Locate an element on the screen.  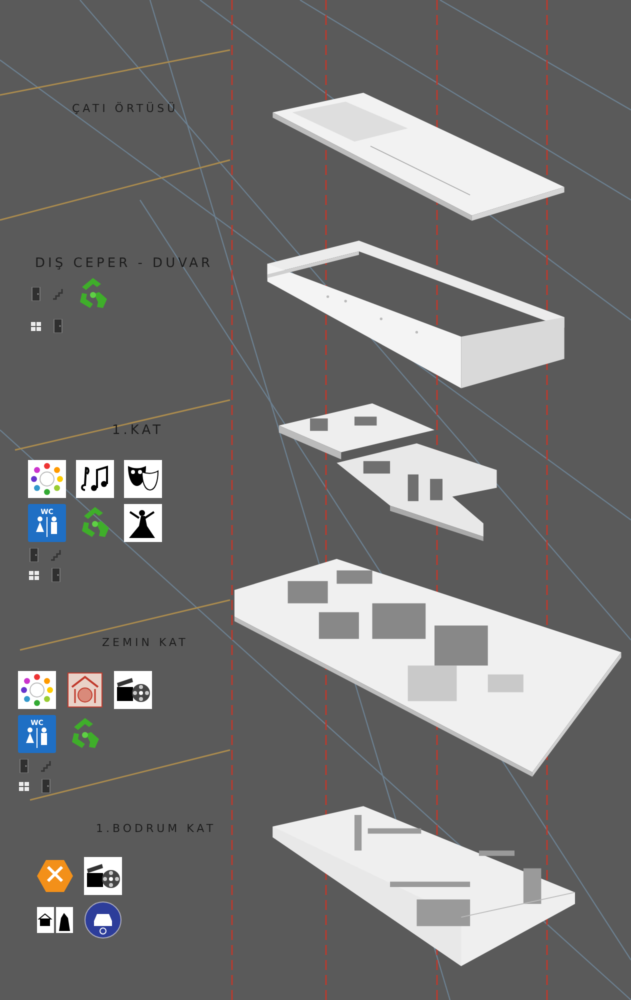
car-icon is located at coordinates (103, 920).